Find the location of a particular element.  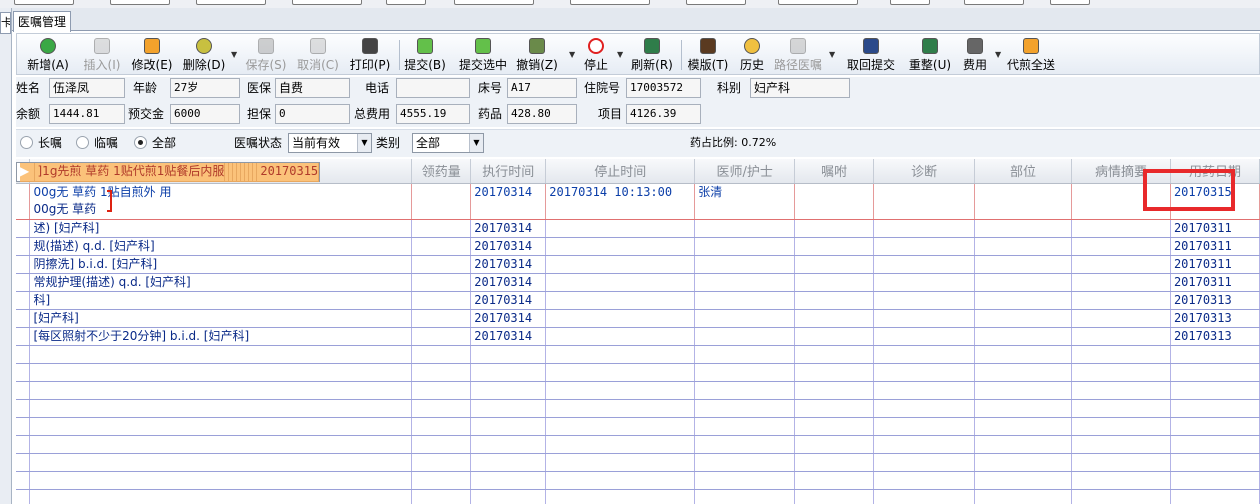

cell-content: 00g无 草药 is located at coordinates (221, 210).